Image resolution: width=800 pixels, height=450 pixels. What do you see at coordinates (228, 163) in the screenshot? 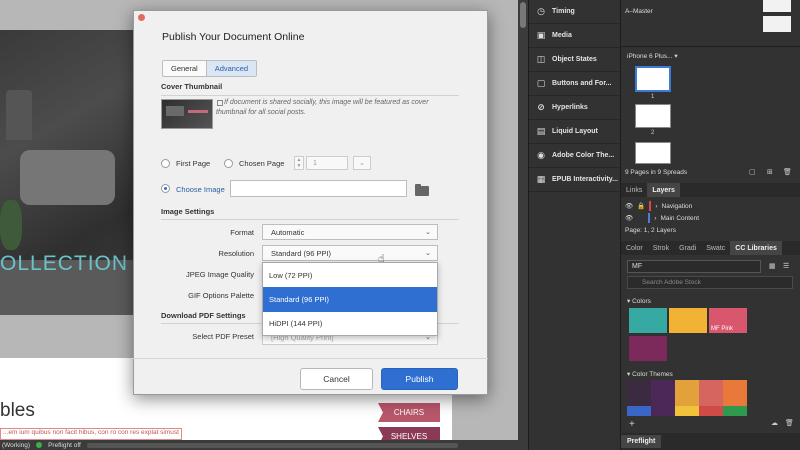
I see `chosen-page-radio` at bounding box center [228, 163].